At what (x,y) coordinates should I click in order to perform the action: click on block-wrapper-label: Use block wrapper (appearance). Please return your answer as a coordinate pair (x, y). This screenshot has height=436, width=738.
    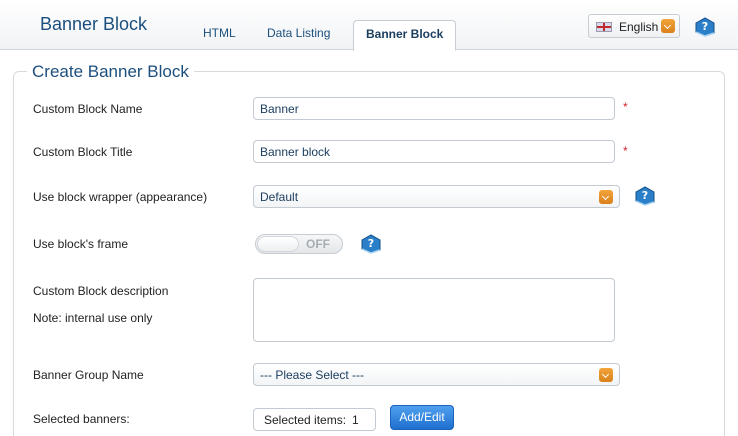
    Looking at the image, I should click on (120, 197).